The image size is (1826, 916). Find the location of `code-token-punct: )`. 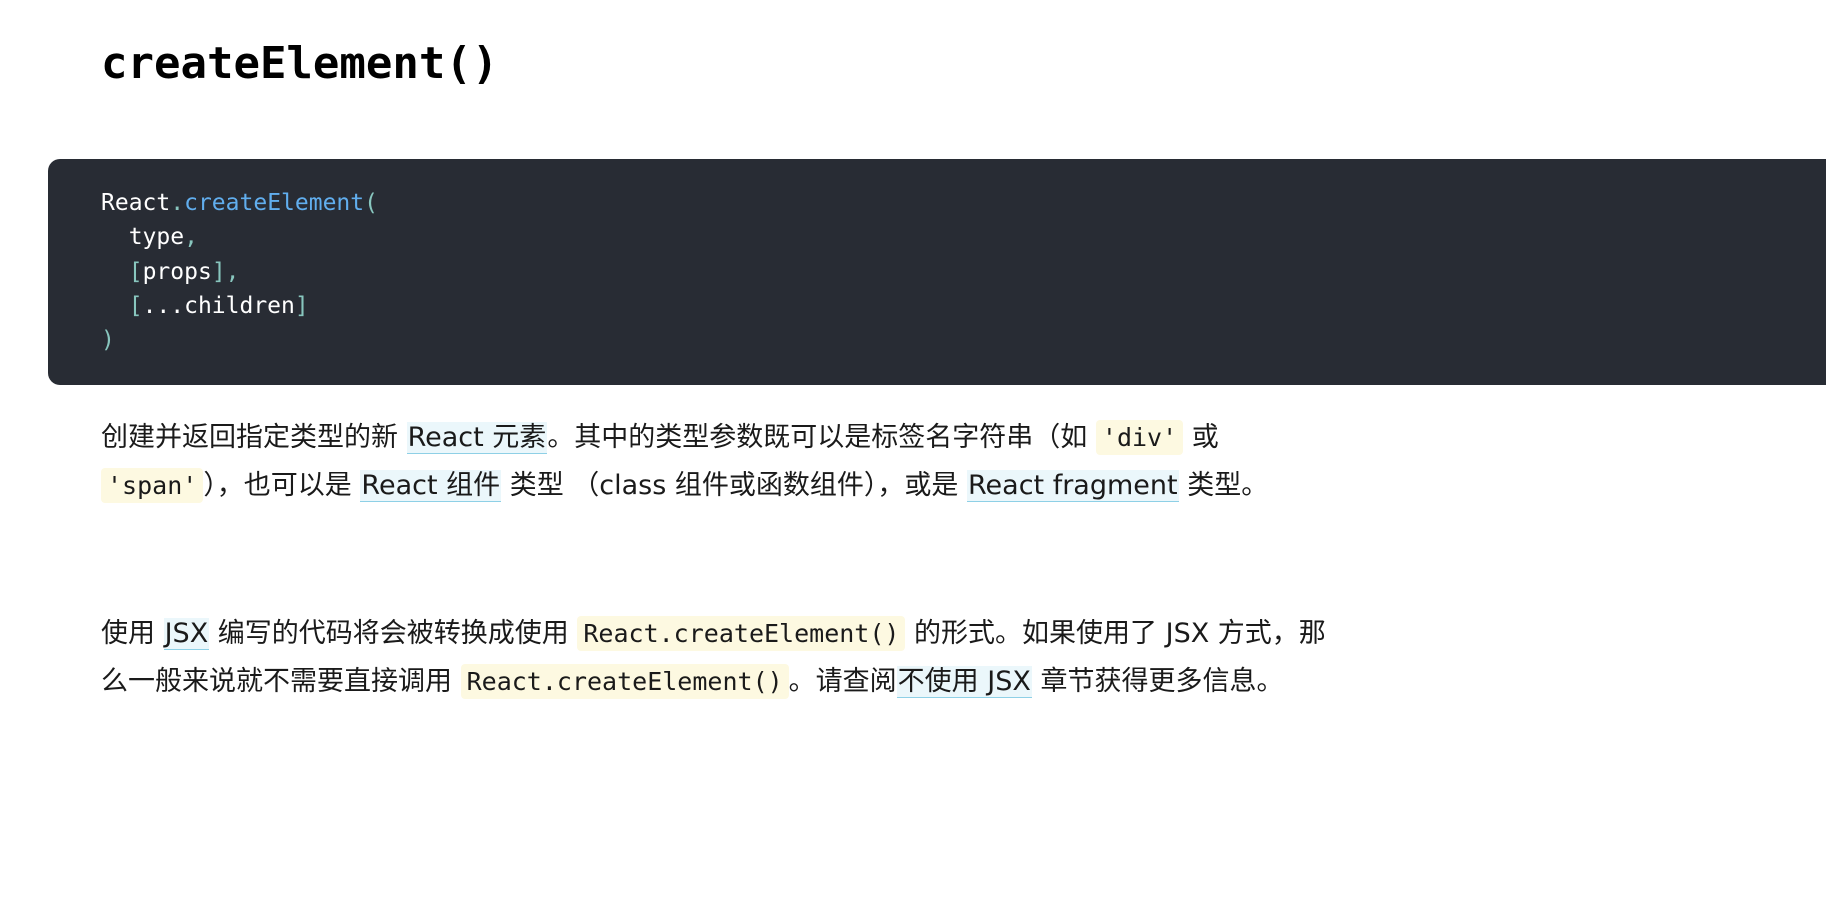

code-token-punct: ) is located at coordinates (108, 340).